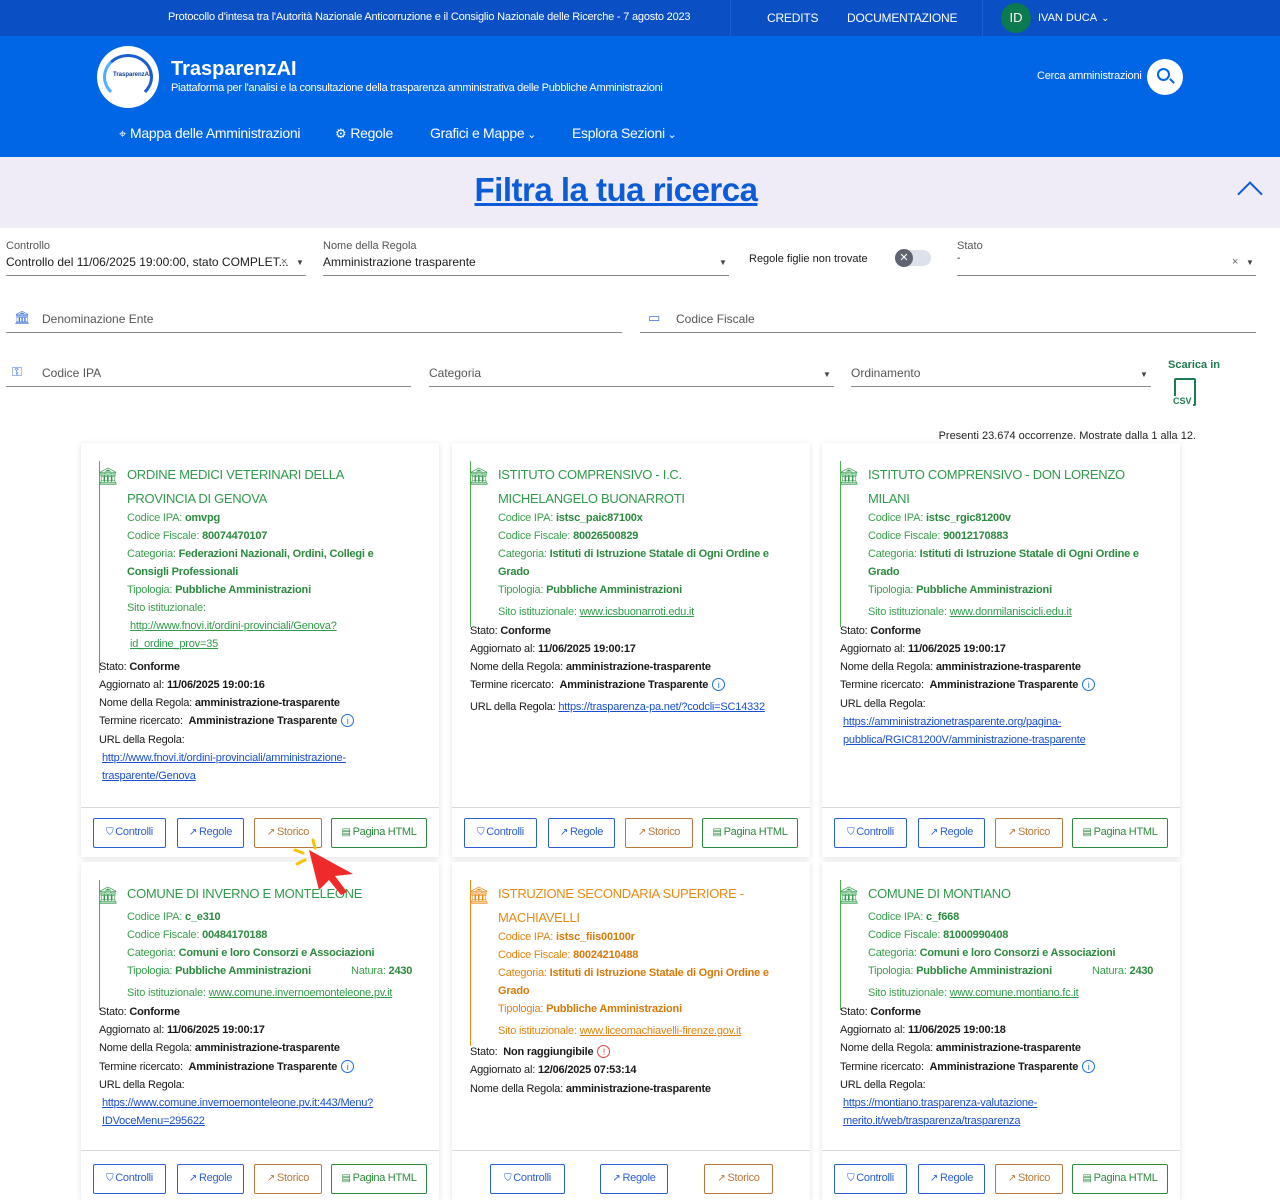 This screenshot has width=1280, height=1200. Describe the element at coordinates (455, 373) in the screenshot. I see `categoria-select: Categoria` at that location.